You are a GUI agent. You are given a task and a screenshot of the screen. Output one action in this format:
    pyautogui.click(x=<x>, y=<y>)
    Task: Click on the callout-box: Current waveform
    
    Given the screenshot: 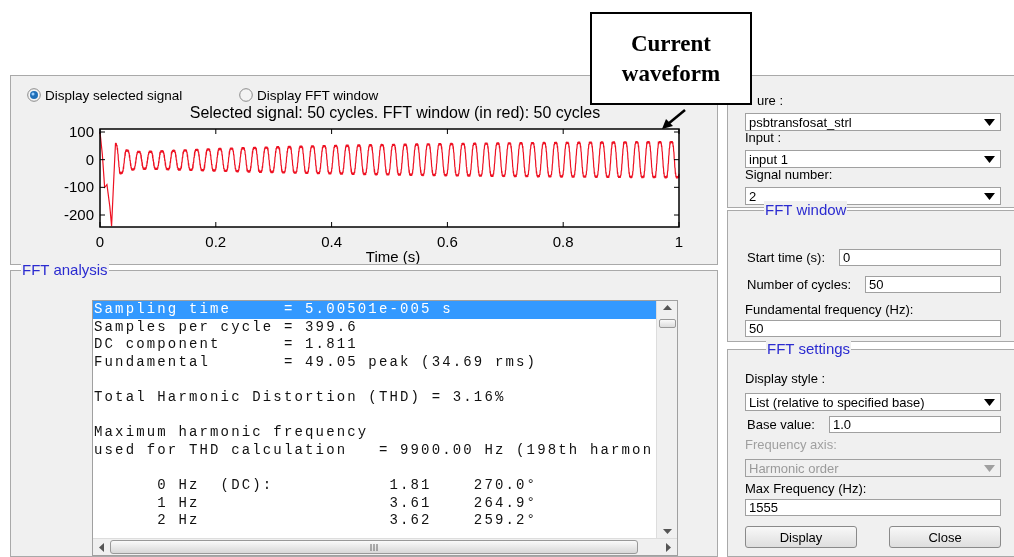 What is the action you would take?
    pyautogui.click(x=671, y=58)
    